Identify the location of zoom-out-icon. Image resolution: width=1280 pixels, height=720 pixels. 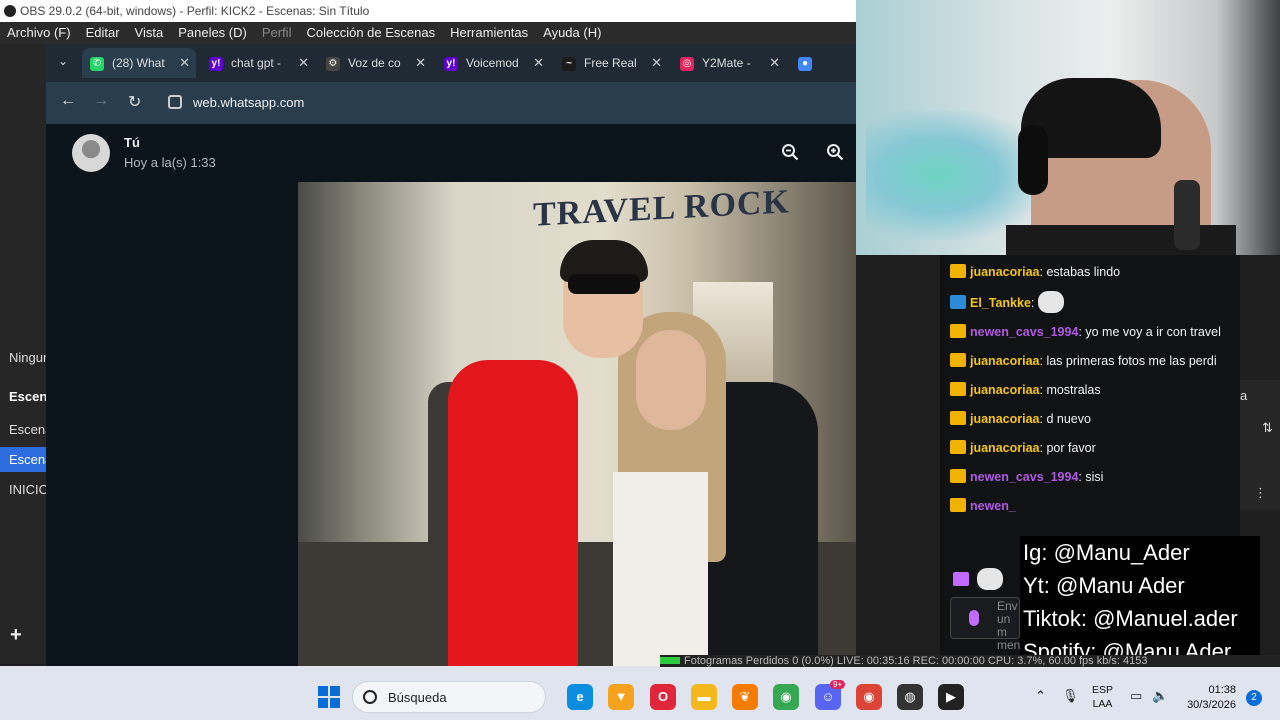
(790, 152).